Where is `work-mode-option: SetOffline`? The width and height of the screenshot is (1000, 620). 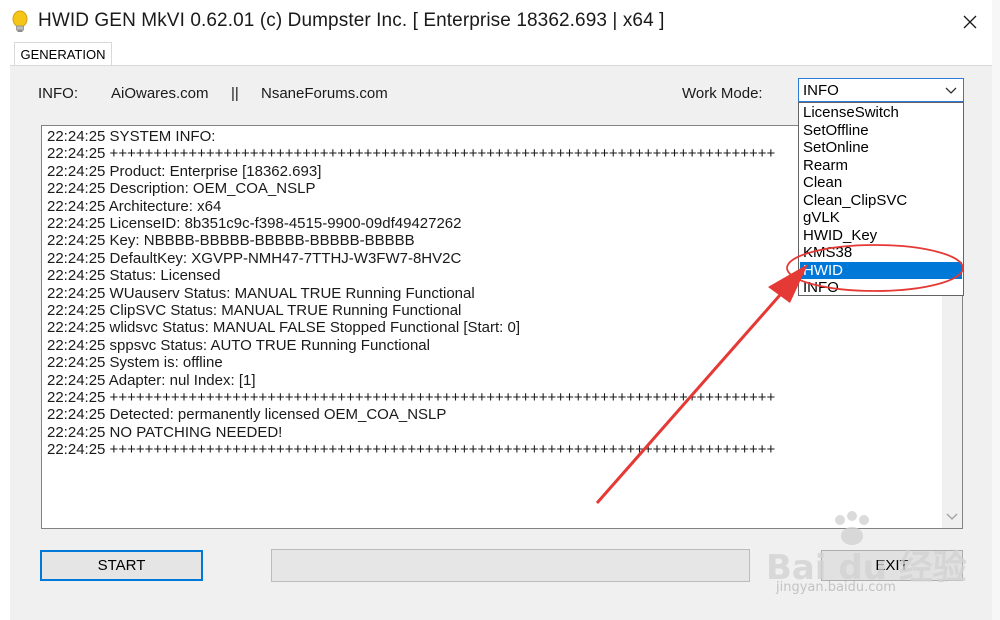
work-mode-option: SetOffline is located at coordinates (881, 130).